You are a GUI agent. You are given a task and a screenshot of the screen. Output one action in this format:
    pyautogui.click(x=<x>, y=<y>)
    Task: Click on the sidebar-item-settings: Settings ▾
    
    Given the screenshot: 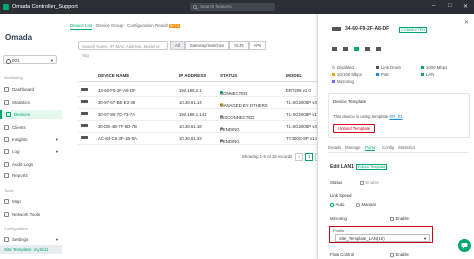 What is the action you would take?
    pyautogui.click(x=31, y=239)
    